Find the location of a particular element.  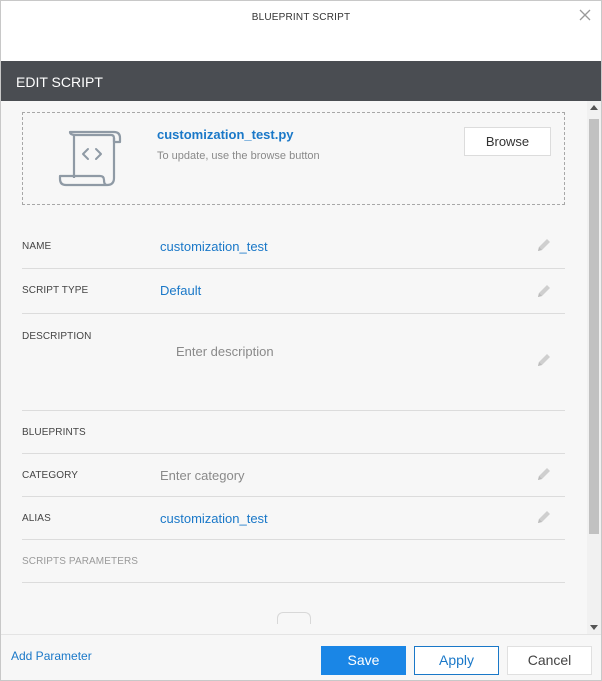

script-type-label: SCRIPT TYPE is located at coordinates (55, 290).